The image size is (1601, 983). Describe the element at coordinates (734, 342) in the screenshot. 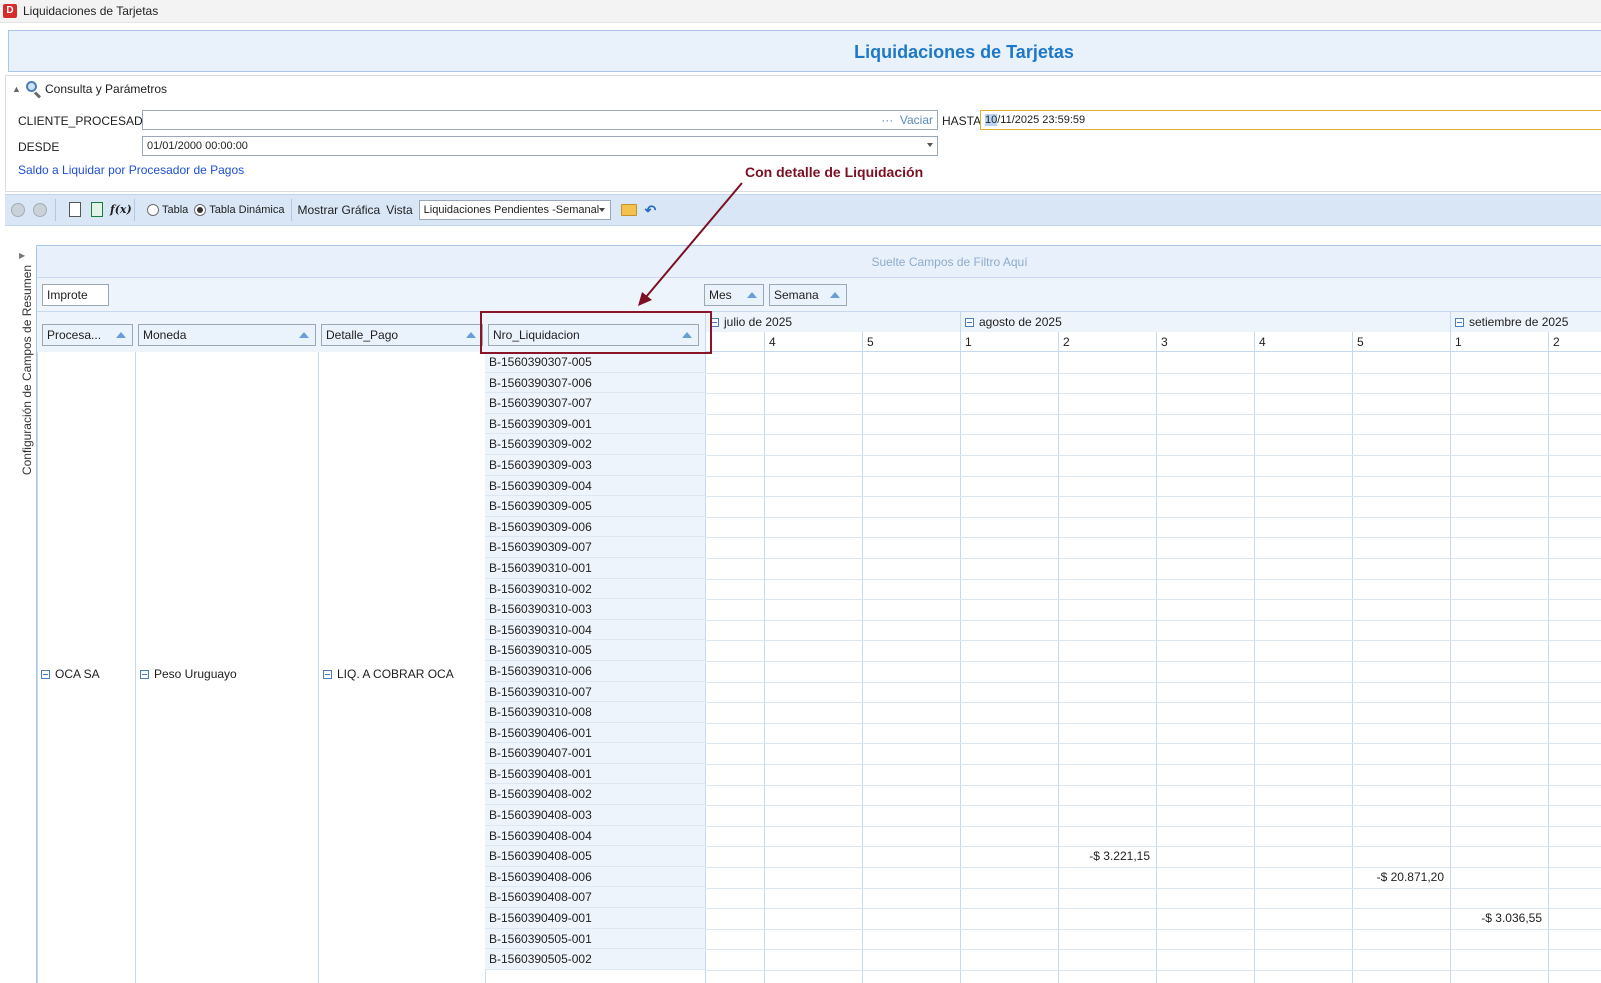

I see `week-header` at that location.